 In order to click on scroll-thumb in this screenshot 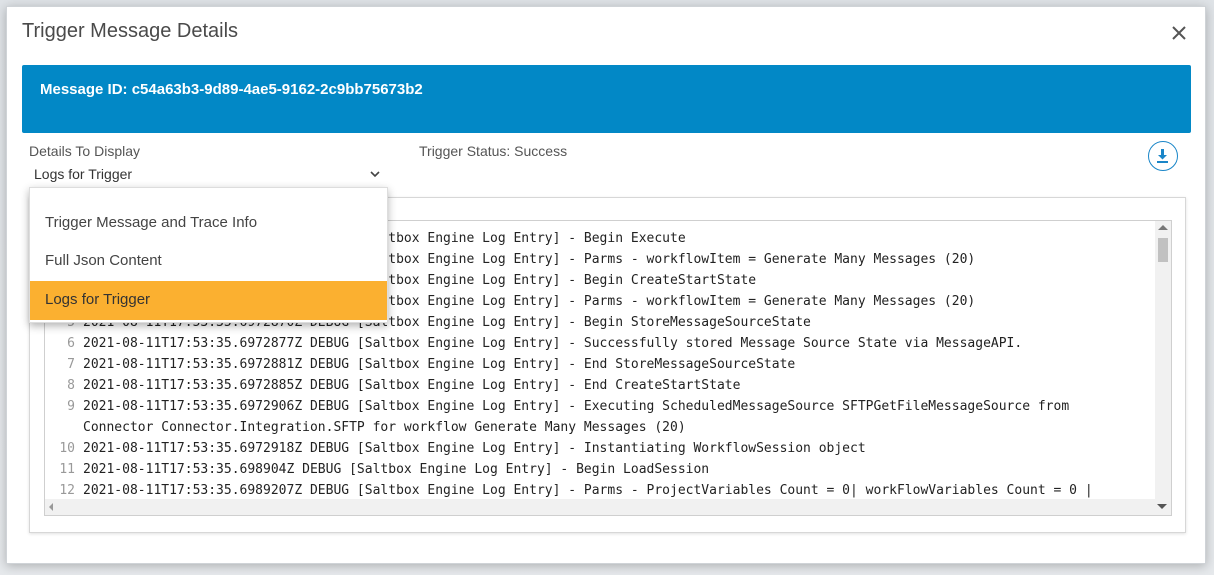, I will do `click(1163, 250)`.